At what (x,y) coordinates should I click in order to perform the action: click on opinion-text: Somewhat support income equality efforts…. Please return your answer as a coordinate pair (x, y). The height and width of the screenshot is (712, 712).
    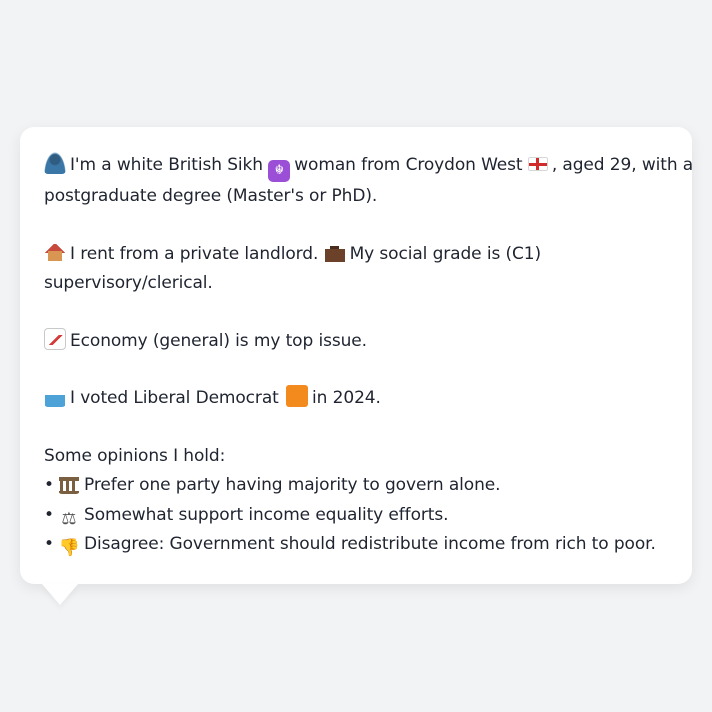
    Looking at the image, I should click on (266, 514).